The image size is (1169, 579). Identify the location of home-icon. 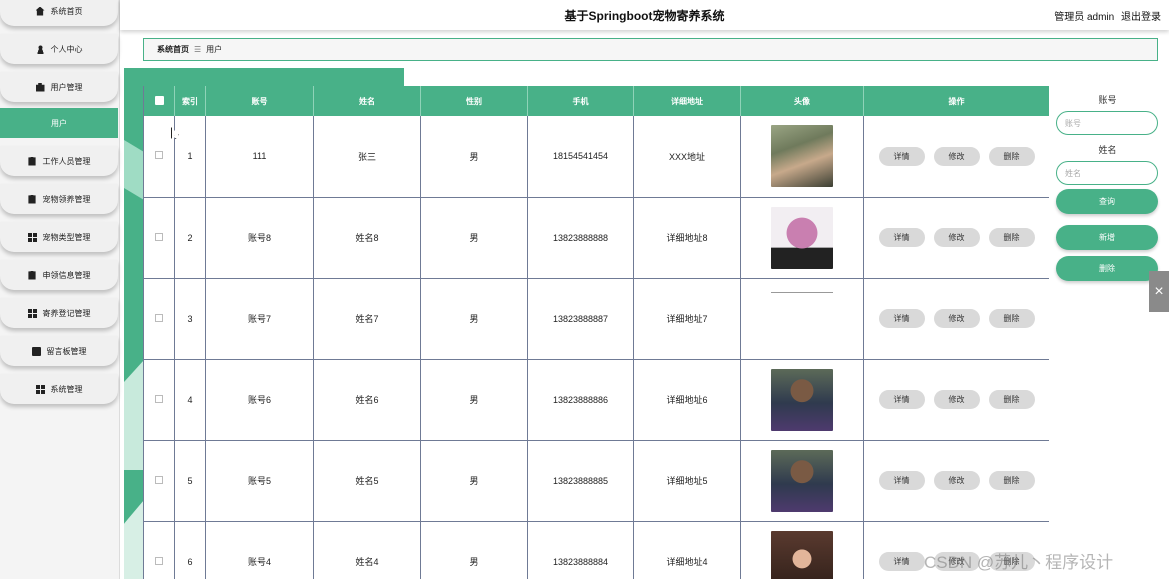
(40, 11).